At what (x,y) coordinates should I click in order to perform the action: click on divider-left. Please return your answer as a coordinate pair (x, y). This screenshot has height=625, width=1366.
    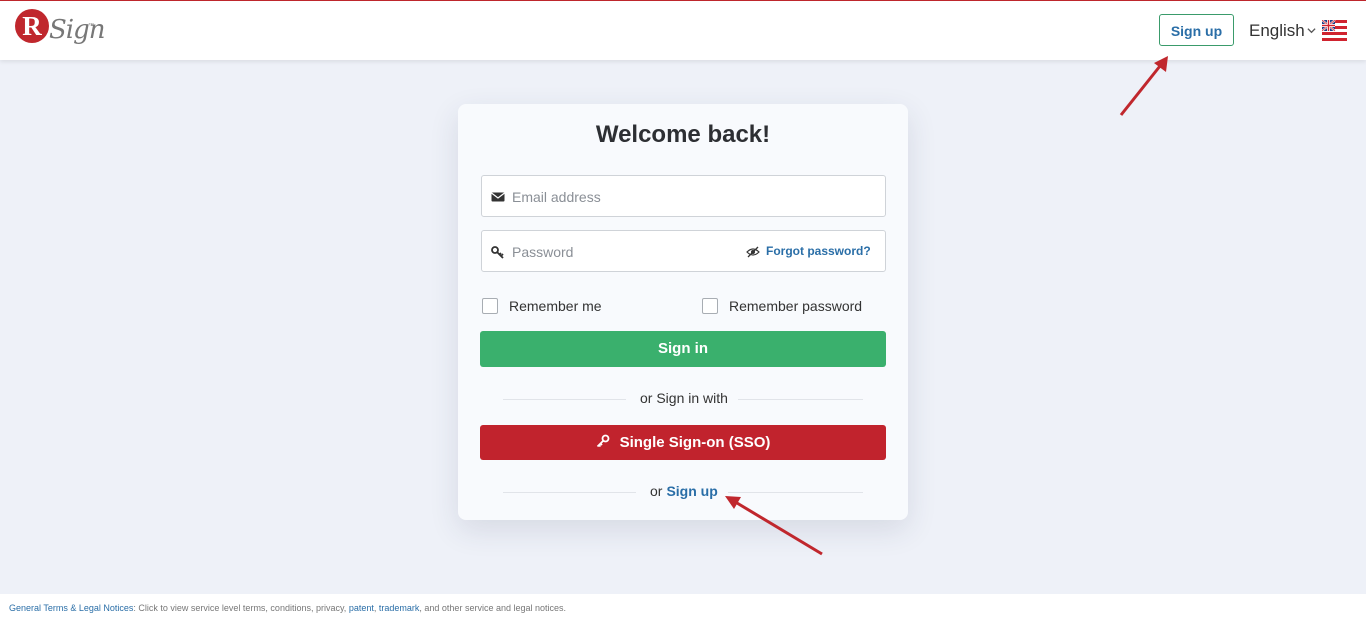
    Looking at the image, I should click on (564, 399).